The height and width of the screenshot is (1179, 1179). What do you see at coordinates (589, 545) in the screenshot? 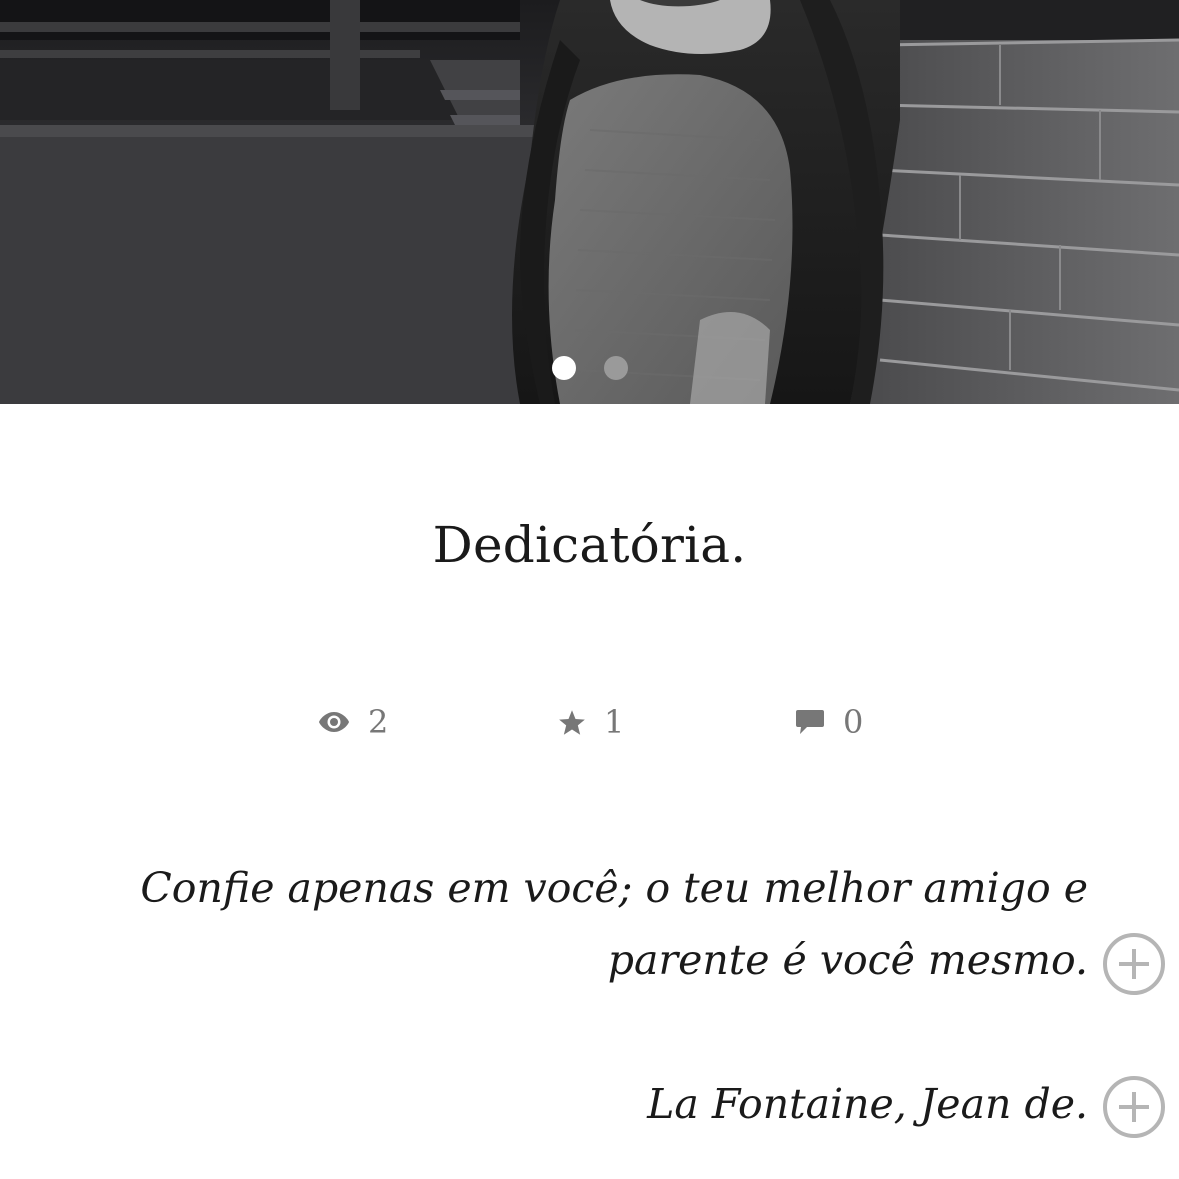
I see `story-title: Dedicatória.` at bounding box center [589, 545].